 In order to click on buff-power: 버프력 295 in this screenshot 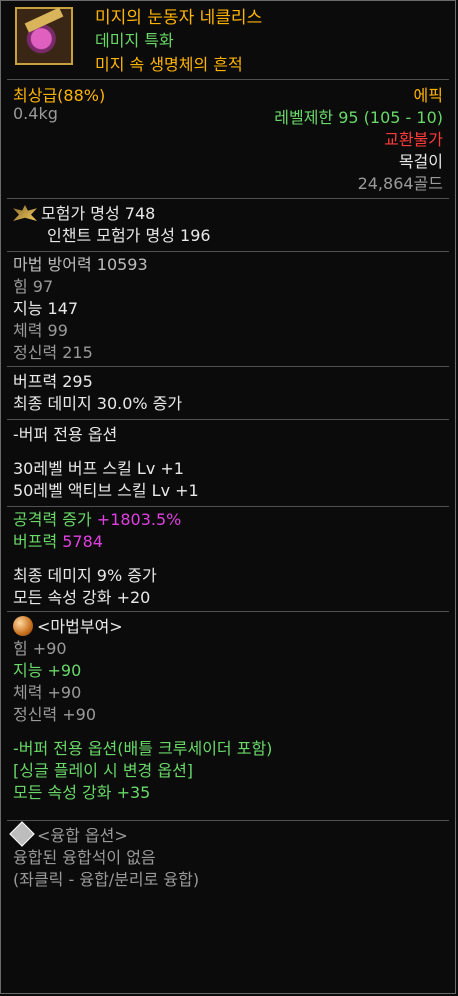, I will do `click(53, 381)`.